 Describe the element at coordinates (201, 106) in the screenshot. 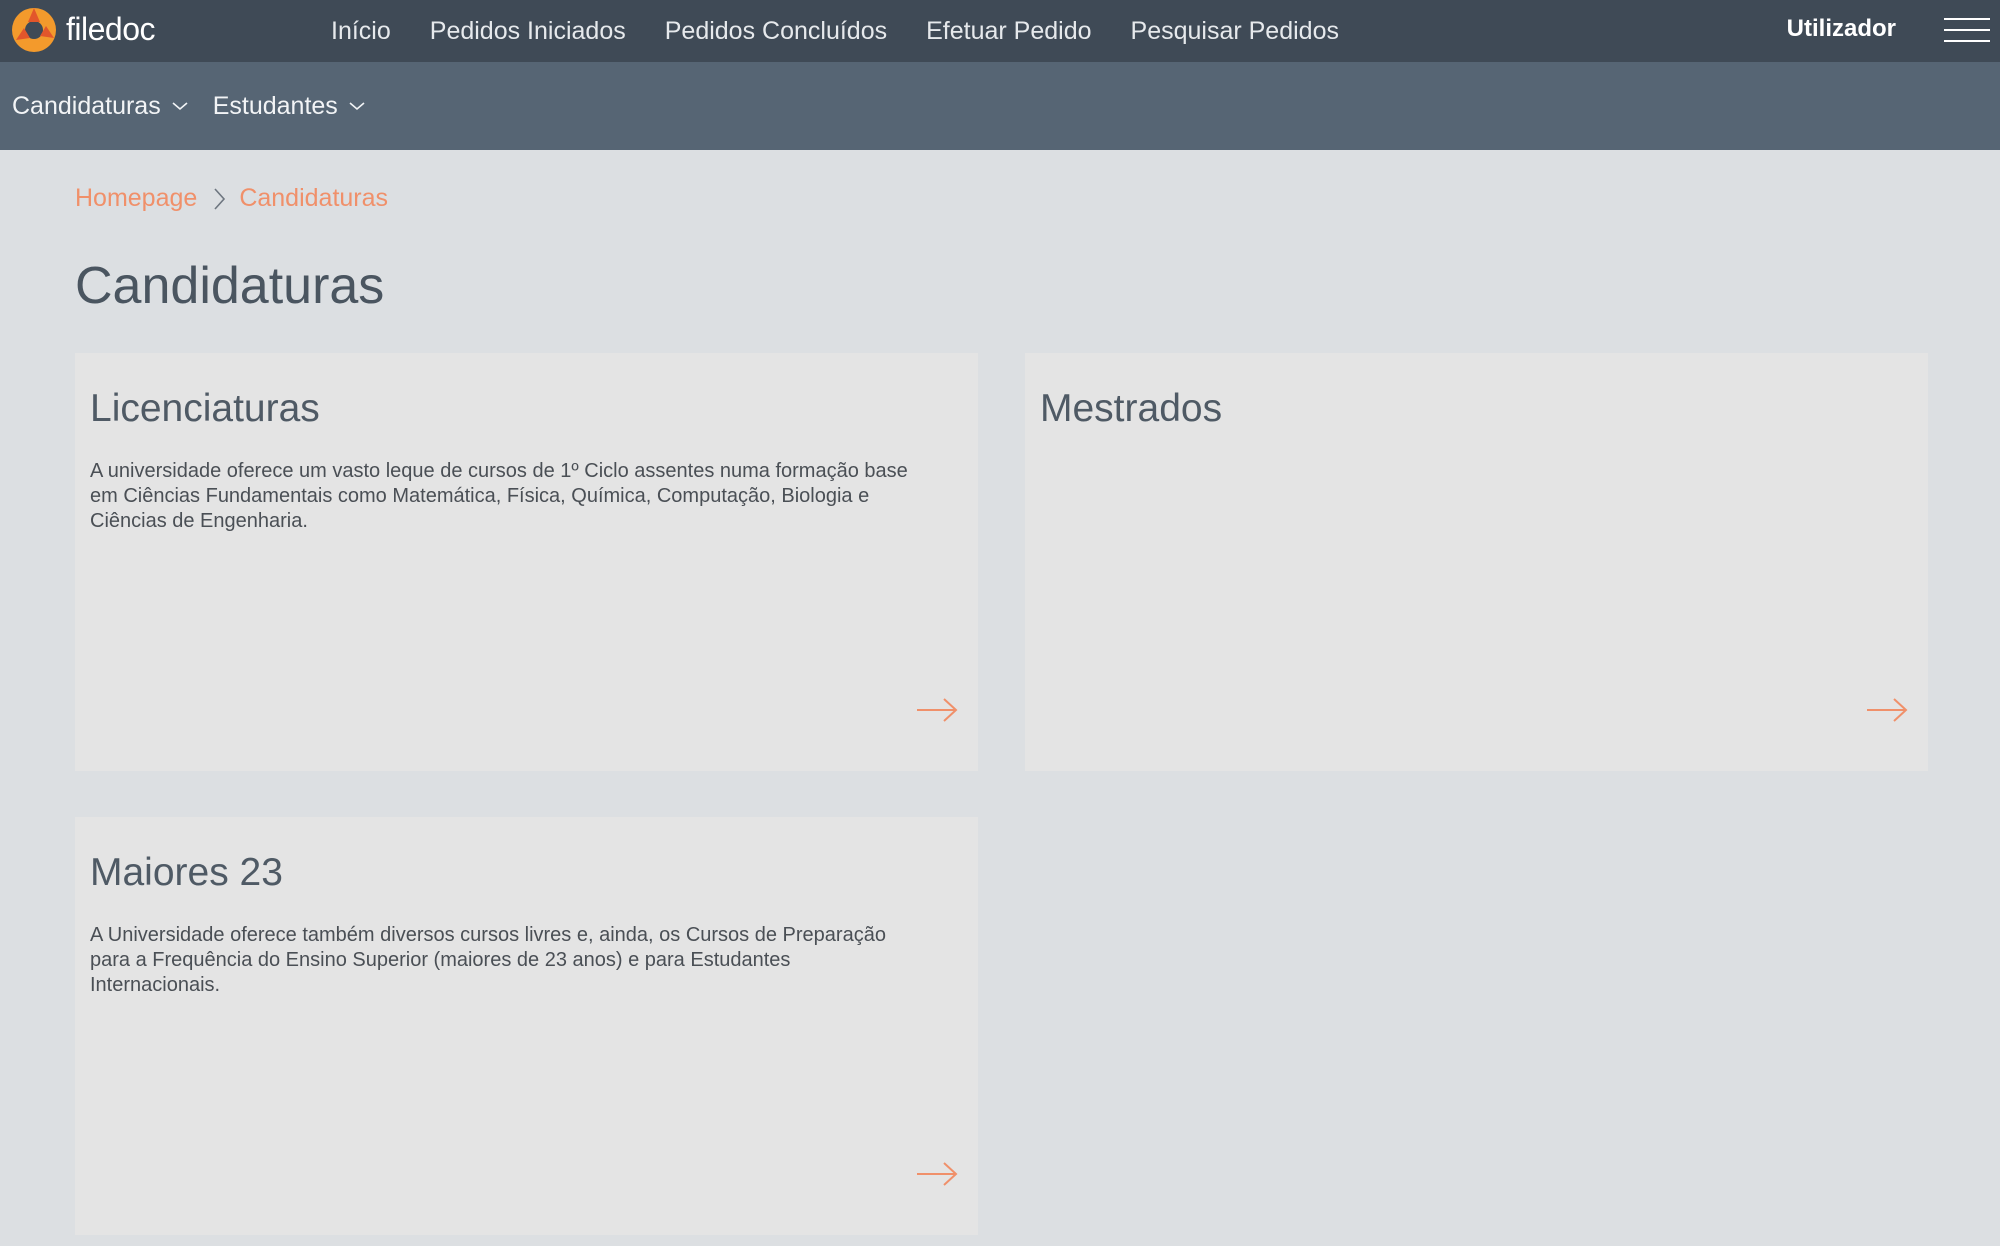

I see `secondary-nav: Candidaturas Estudantes` at that location.